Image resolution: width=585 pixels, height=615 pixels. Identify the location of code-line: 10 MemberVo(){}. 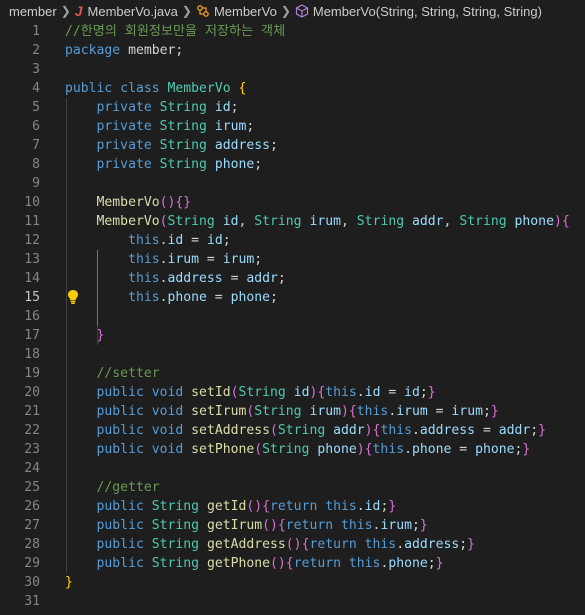
(292, 202).